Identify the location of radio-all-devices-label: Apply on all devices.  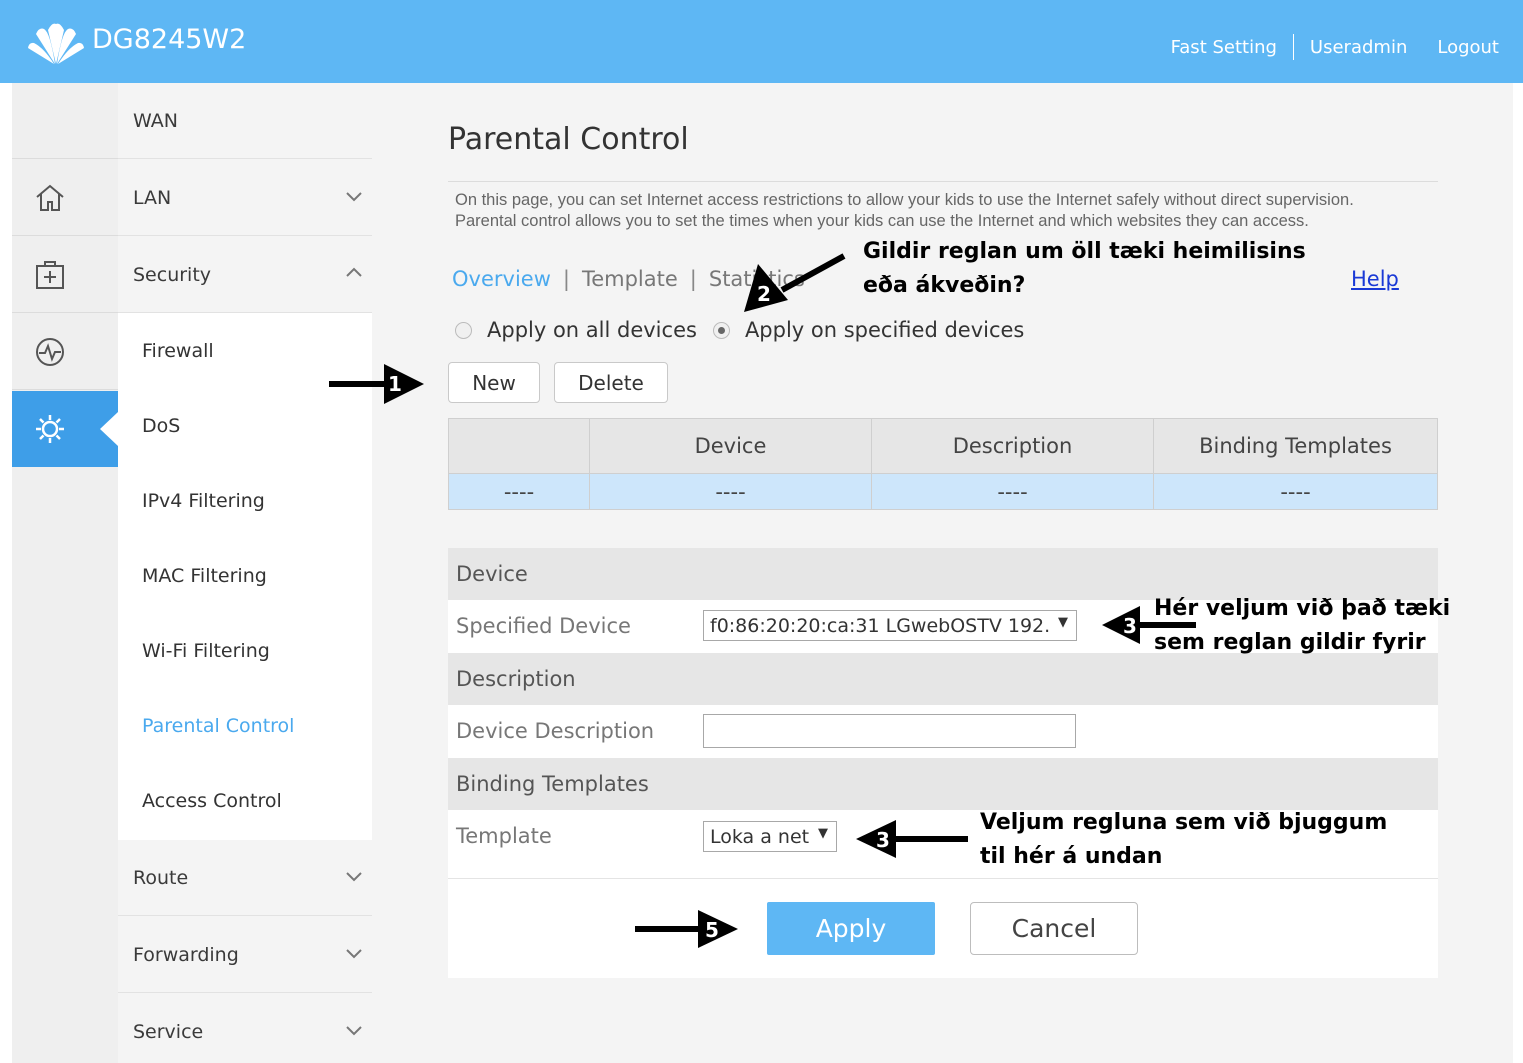
(592, 330).